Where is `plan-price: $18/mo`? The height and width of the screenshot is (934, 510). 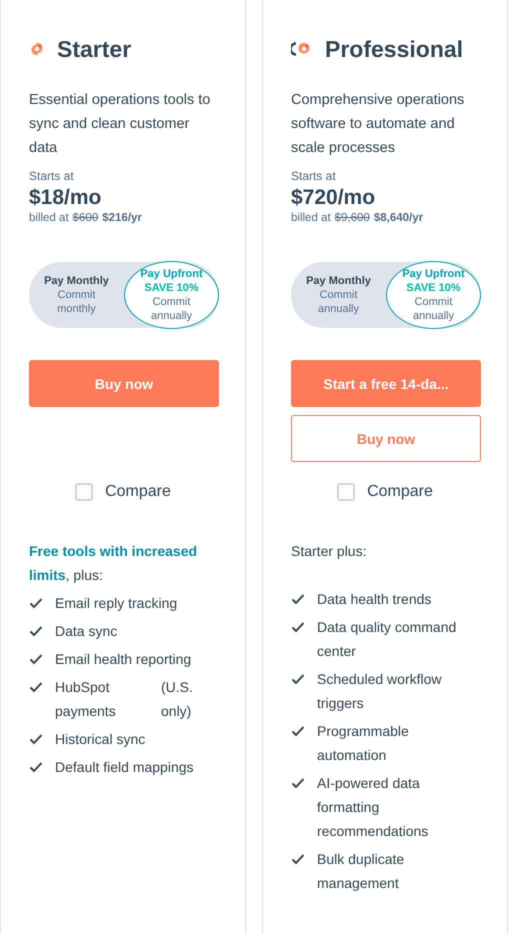 plan-price: $18/mo is located at coordinates (65, 198).